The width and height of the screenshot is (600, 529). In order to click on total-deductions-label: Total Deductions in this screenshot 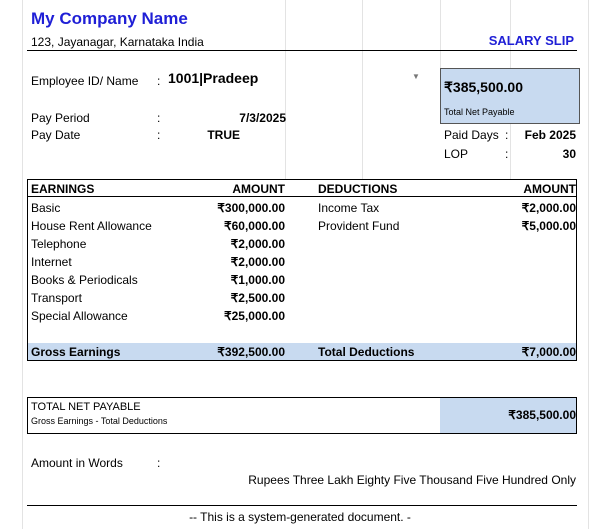, I will do `click(366, 352)`.